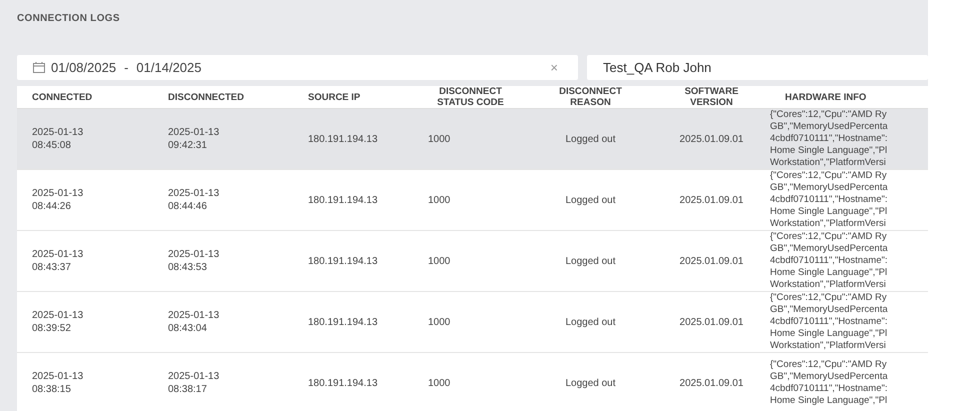 The height and width of the screenshot is (411, 954). I want to click on calendar-icon, so click(39, 67).